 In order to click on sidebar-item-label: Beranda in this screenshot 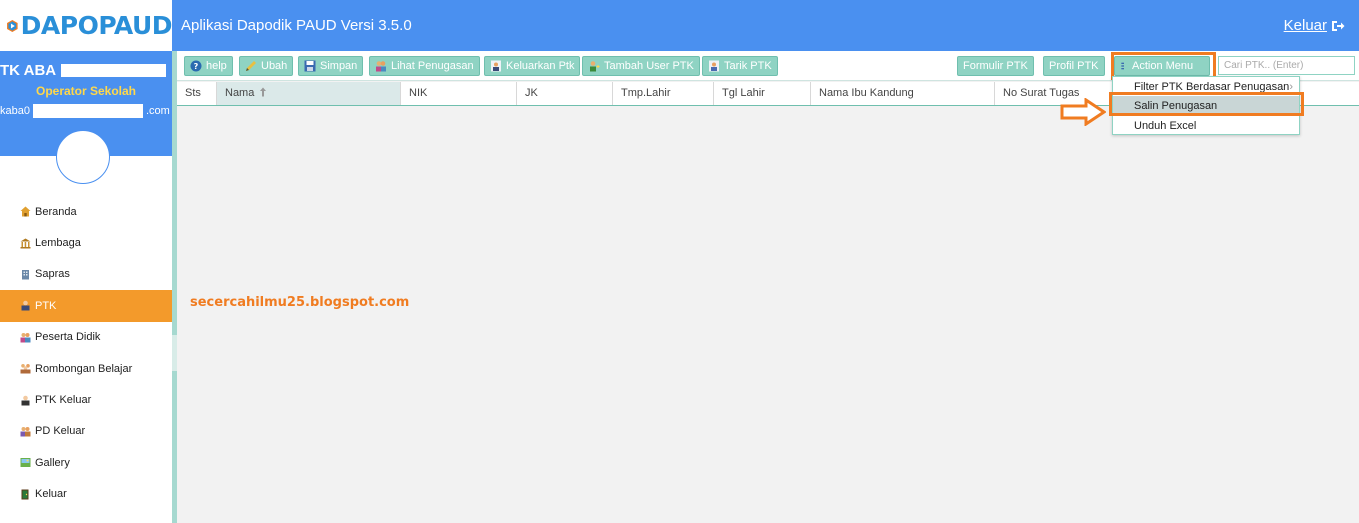, I will do `click(56, 211)`.